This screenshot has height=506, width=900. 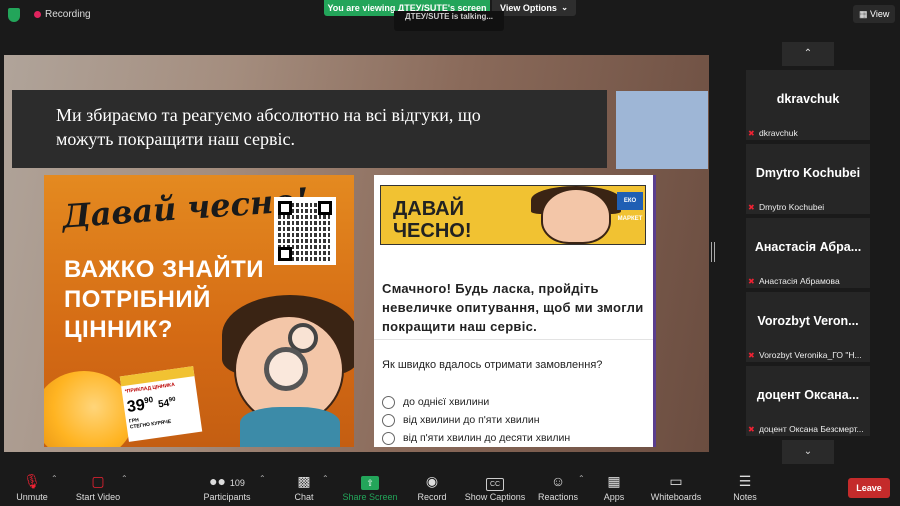 What do you see at coordinates (713, 252) in the screenshot?
I see `resize-handle` at bounding box center [713, 252].